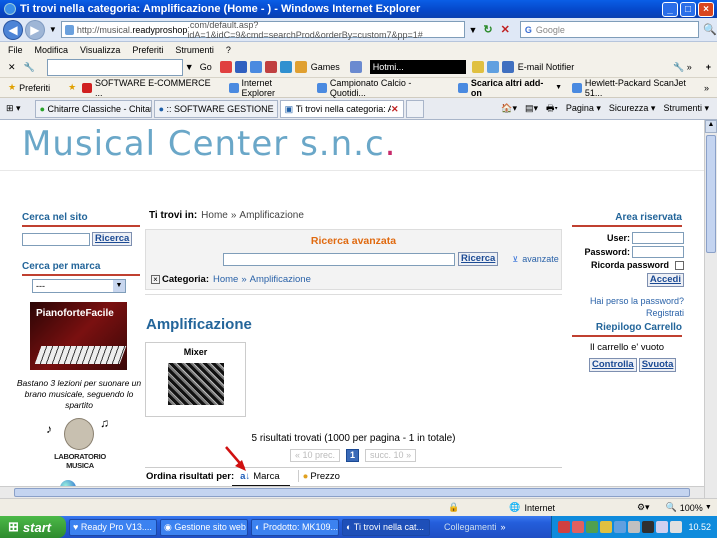 Image resolution: width=717 pixels, height=538 pixels. I want to click on advanced-search-input, so click(339, 259).